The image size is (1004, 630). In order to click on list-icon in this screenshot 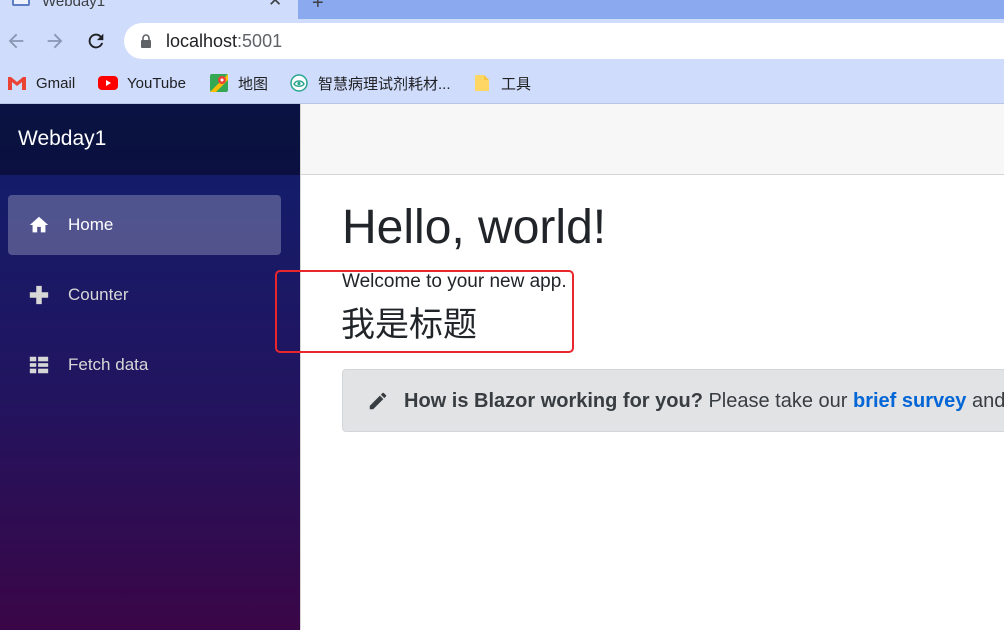, I will do `click(39, 365)`.